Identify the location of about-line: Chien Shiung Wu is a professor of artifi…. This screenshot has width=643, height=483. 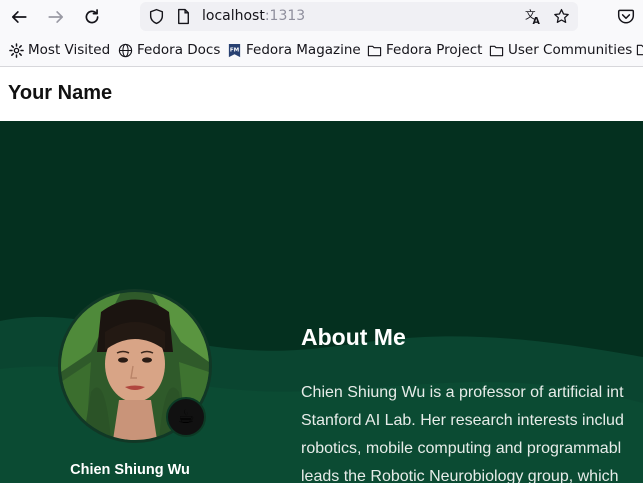
(462, 392).